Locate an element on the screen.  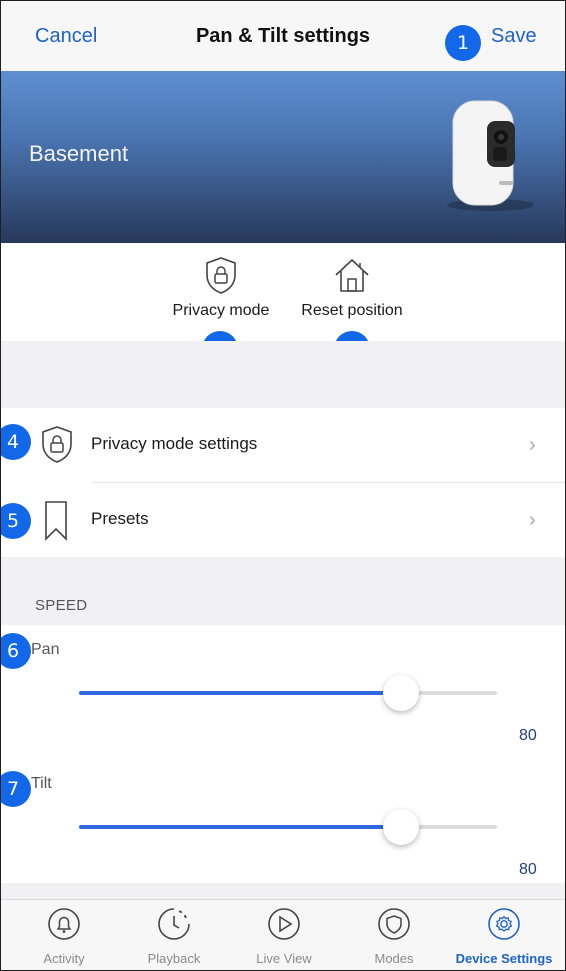
tab-live-view: Live View is located at coordinates (284, 936).